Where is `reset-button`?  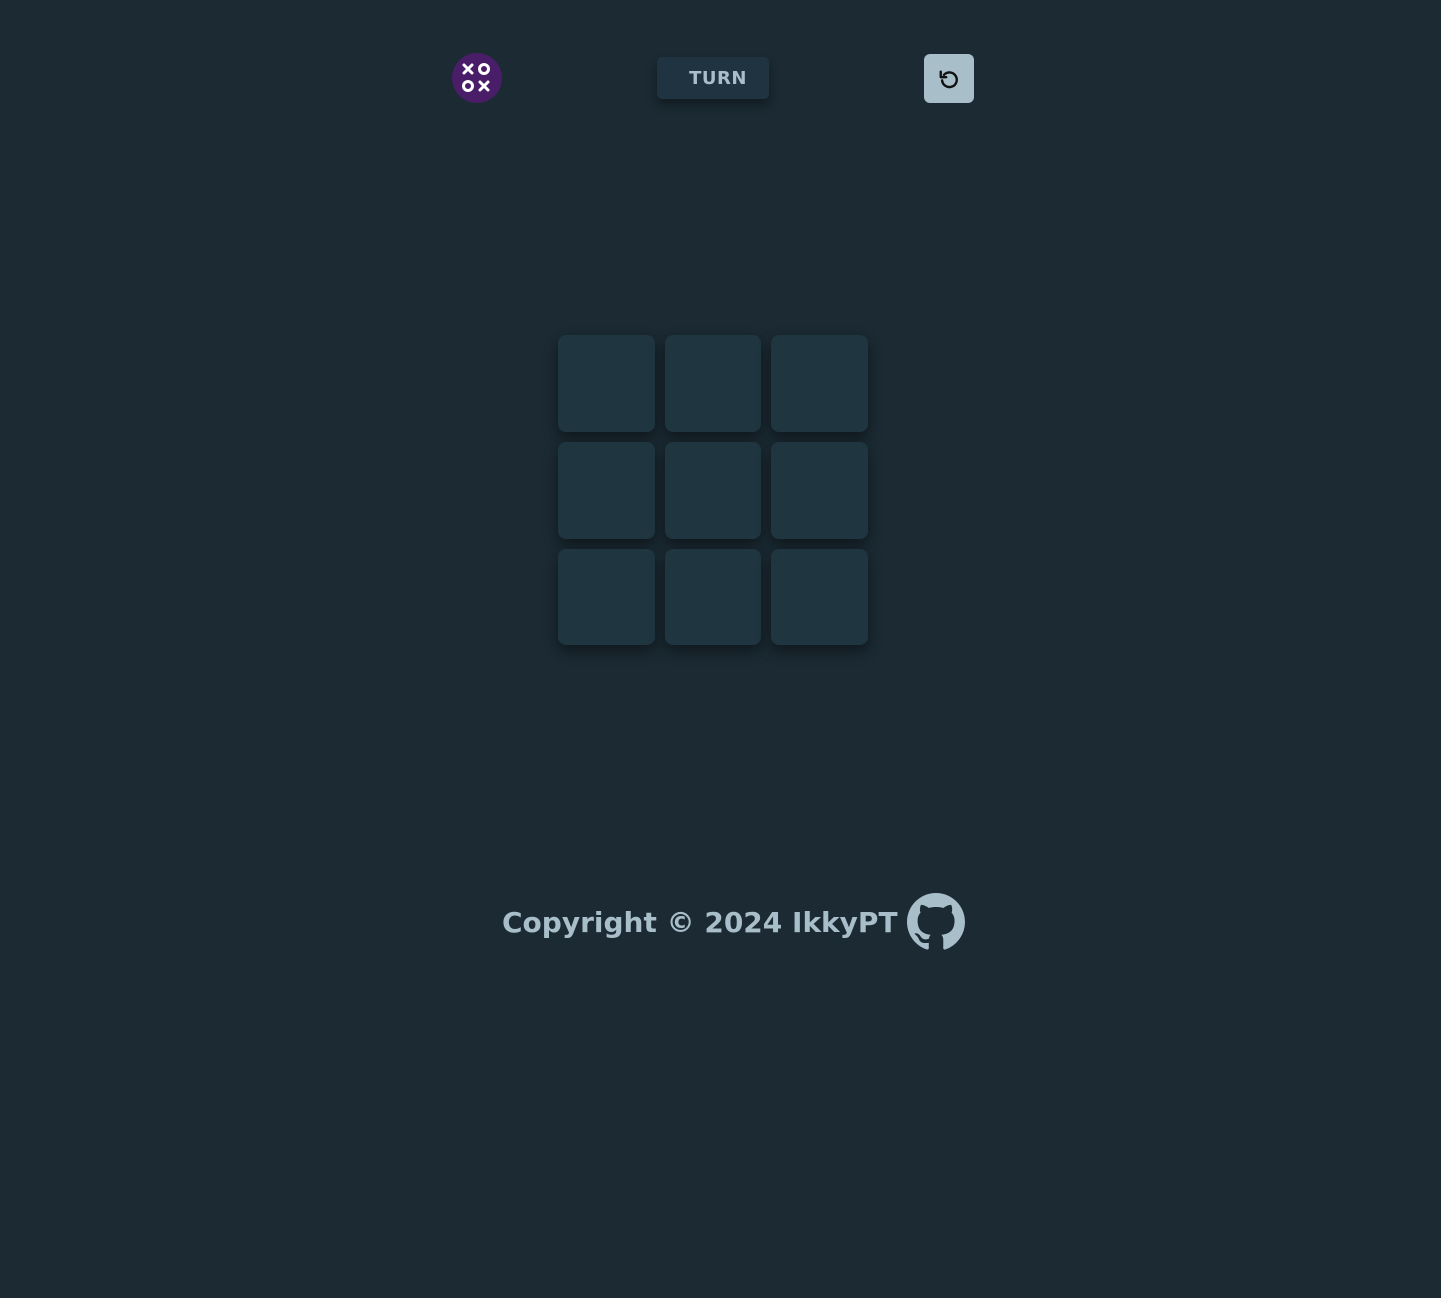 reset-button is located at coordinates (949, 78).